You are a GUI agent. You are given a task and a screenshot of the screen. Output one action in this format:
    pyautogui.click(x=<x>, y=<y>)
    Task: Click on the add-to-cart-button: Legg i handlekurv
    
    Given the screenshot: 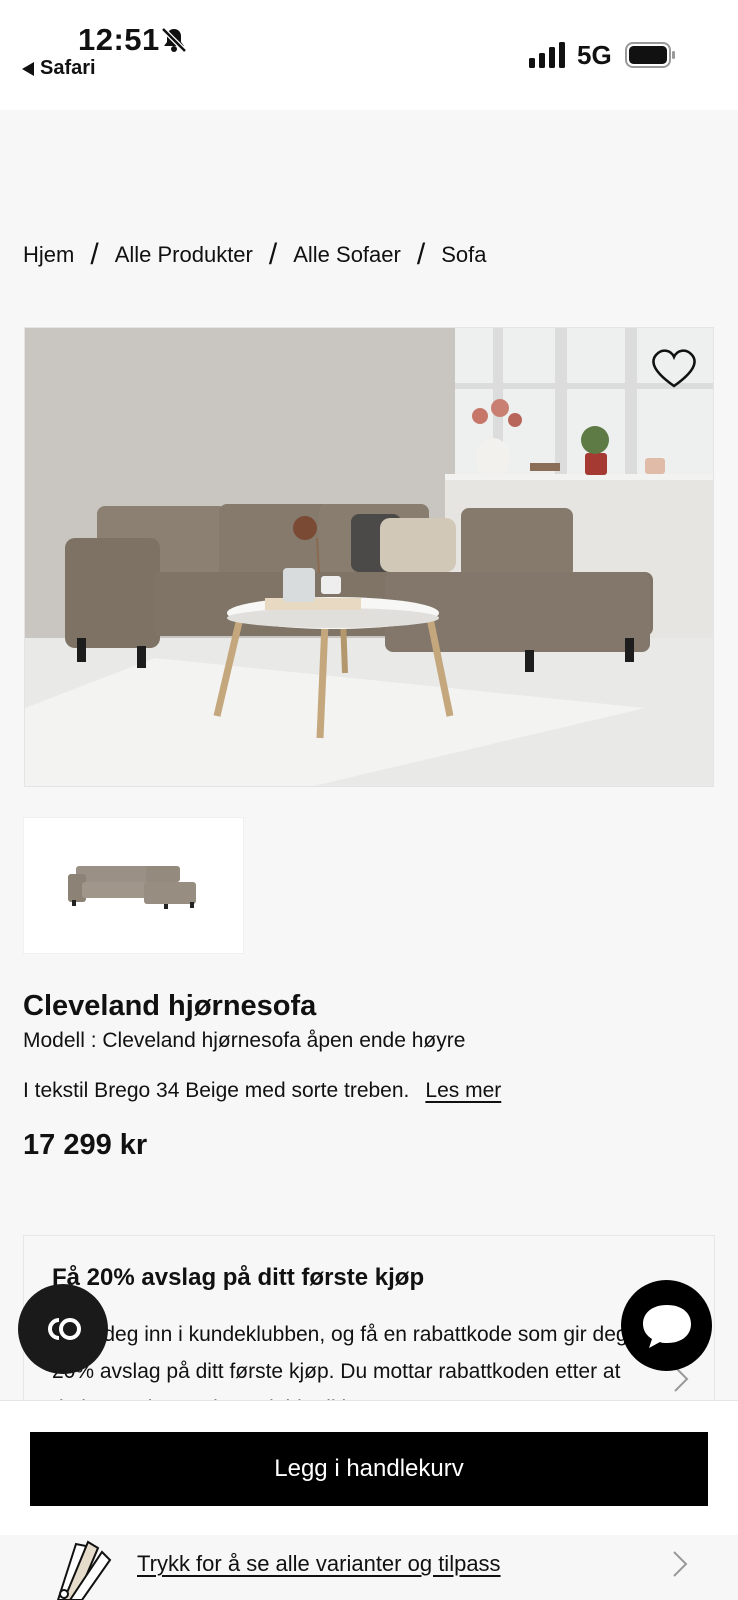 What is the action you would take?
    pyautogui.click(x=369, y=1469)
    